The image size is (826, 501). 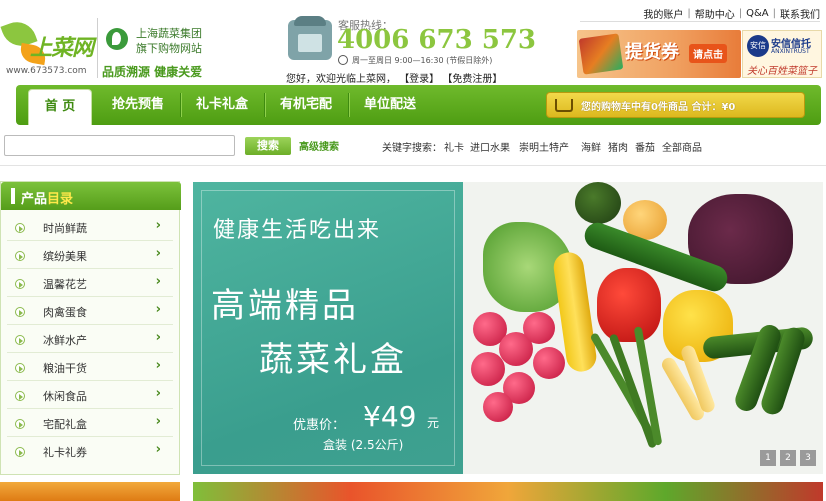 What do you see at coordinates (708, 53) in the screenshot?
I see `voucher-ad-cta: 请点击` at bounding box center [708, 53].